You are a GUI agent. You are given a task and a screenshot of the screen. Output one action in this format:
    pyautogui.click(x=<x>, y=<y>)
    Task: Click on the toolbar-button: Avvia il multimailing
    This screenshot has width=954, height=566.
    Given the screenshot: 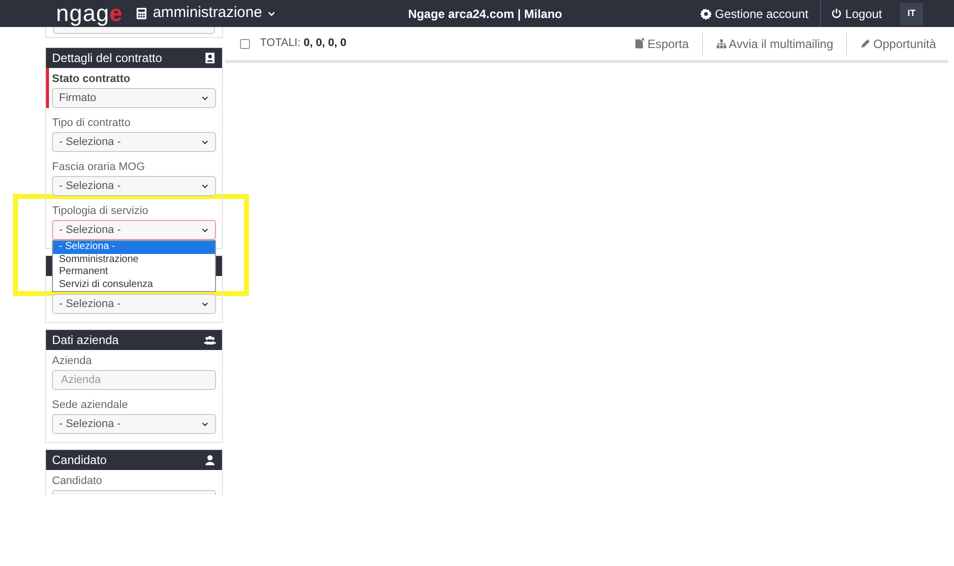 What is the action you would take?
    pyautogui.click(x=774, y=44)
    